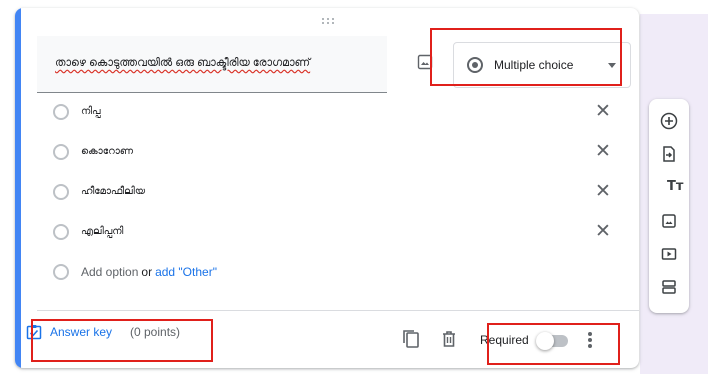 This screenshot has height=374, width=708. What do you see at coordinates (449, 339) in the screenshot?
I see `delete-icon` at bounding box center [449, 339].